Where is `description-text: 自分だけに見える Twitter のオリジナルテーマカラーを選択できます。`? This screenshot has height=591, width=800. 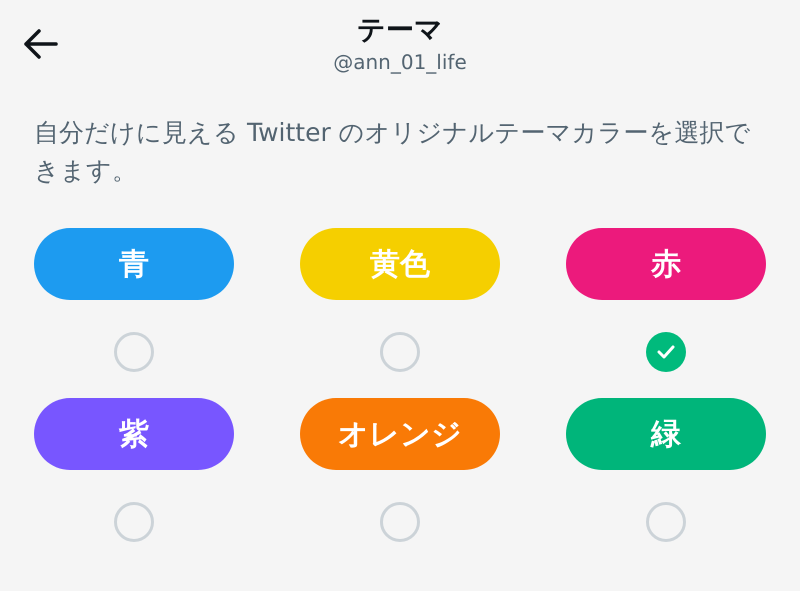 description-text: 自分だけに見える Twitter のオリジナルテーマカラーを選択できます。 is located at coordinates (393, 152).